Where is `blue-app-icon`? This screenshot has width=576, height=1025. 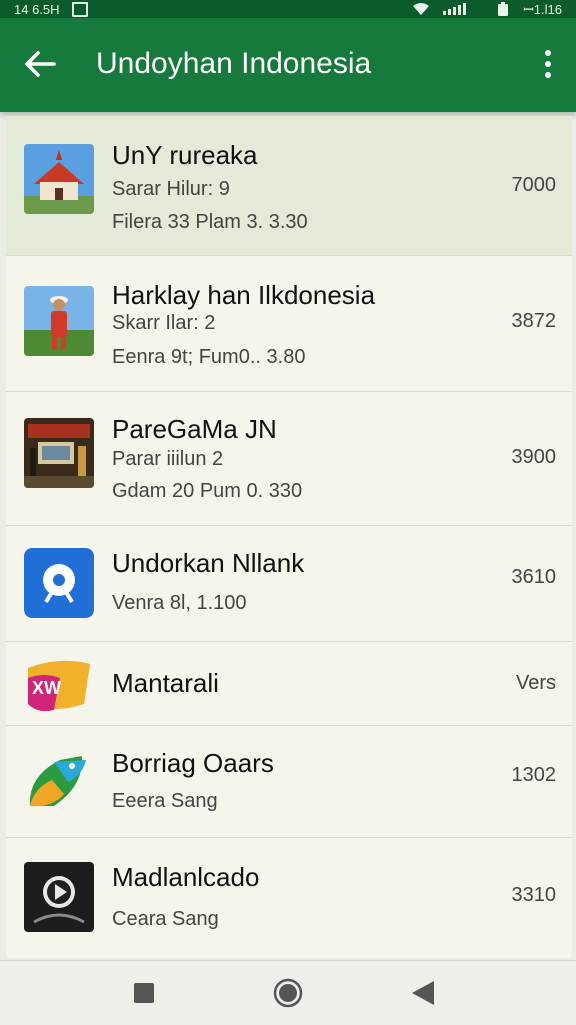 blue-app-icon is located at coordinates (59, 583).